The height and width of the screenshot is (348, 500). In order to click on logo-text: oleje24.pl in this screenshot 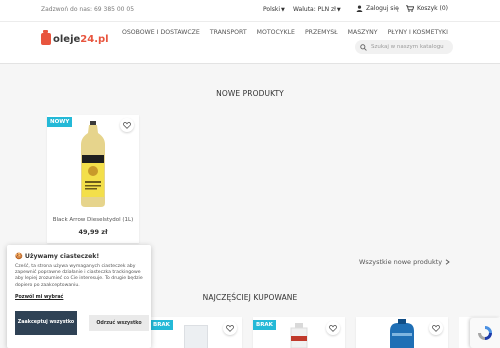, I will do `click(81, 39)`.